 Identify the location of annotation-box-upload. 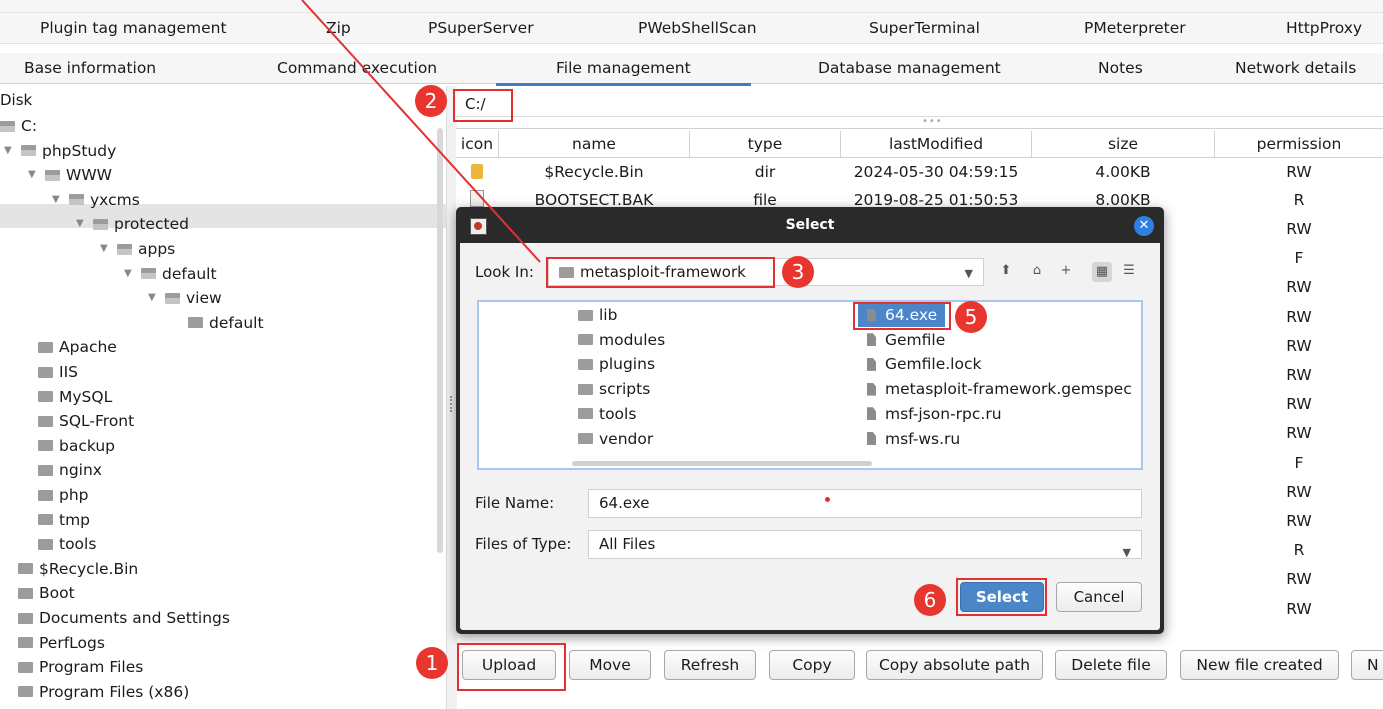
(511, 667).